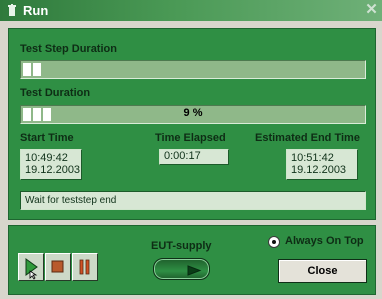  I want to click on status-message: Wait for teststep end, so click(193, 200).